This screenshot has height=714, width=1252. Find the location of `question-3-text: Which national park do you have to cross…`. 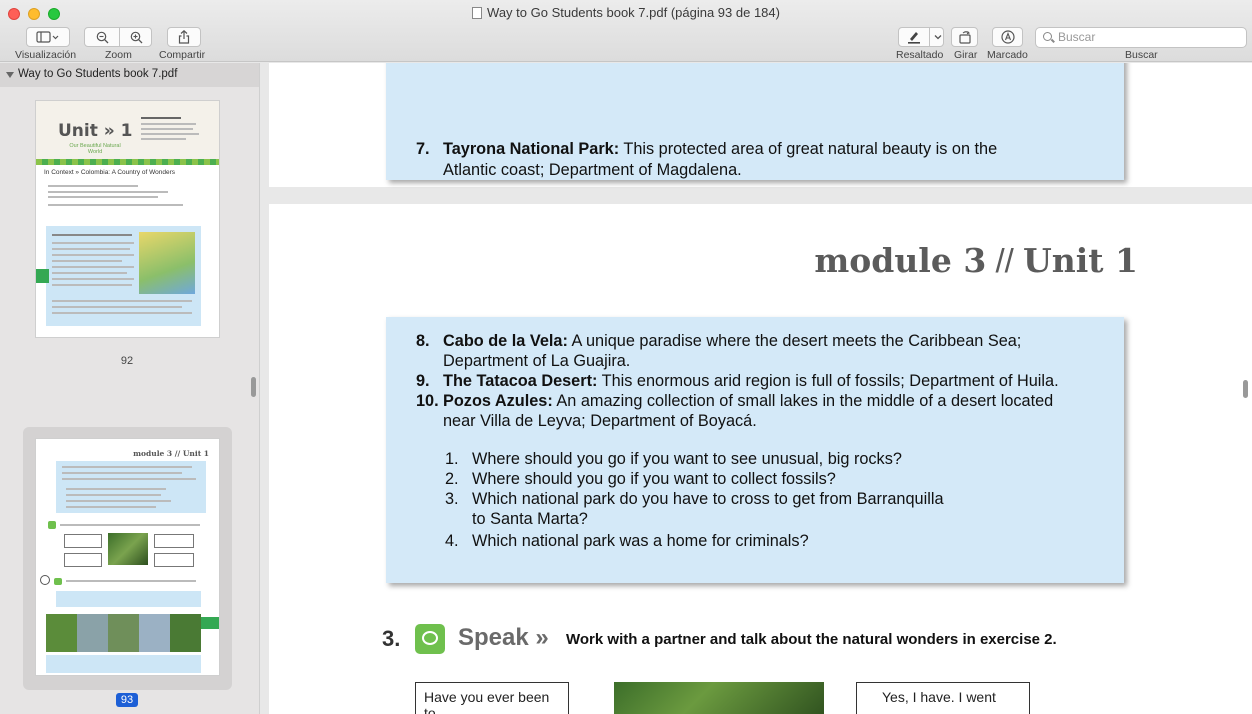

question-3-text: Which national park do you have to cross… is located at coordinates (708, 499).